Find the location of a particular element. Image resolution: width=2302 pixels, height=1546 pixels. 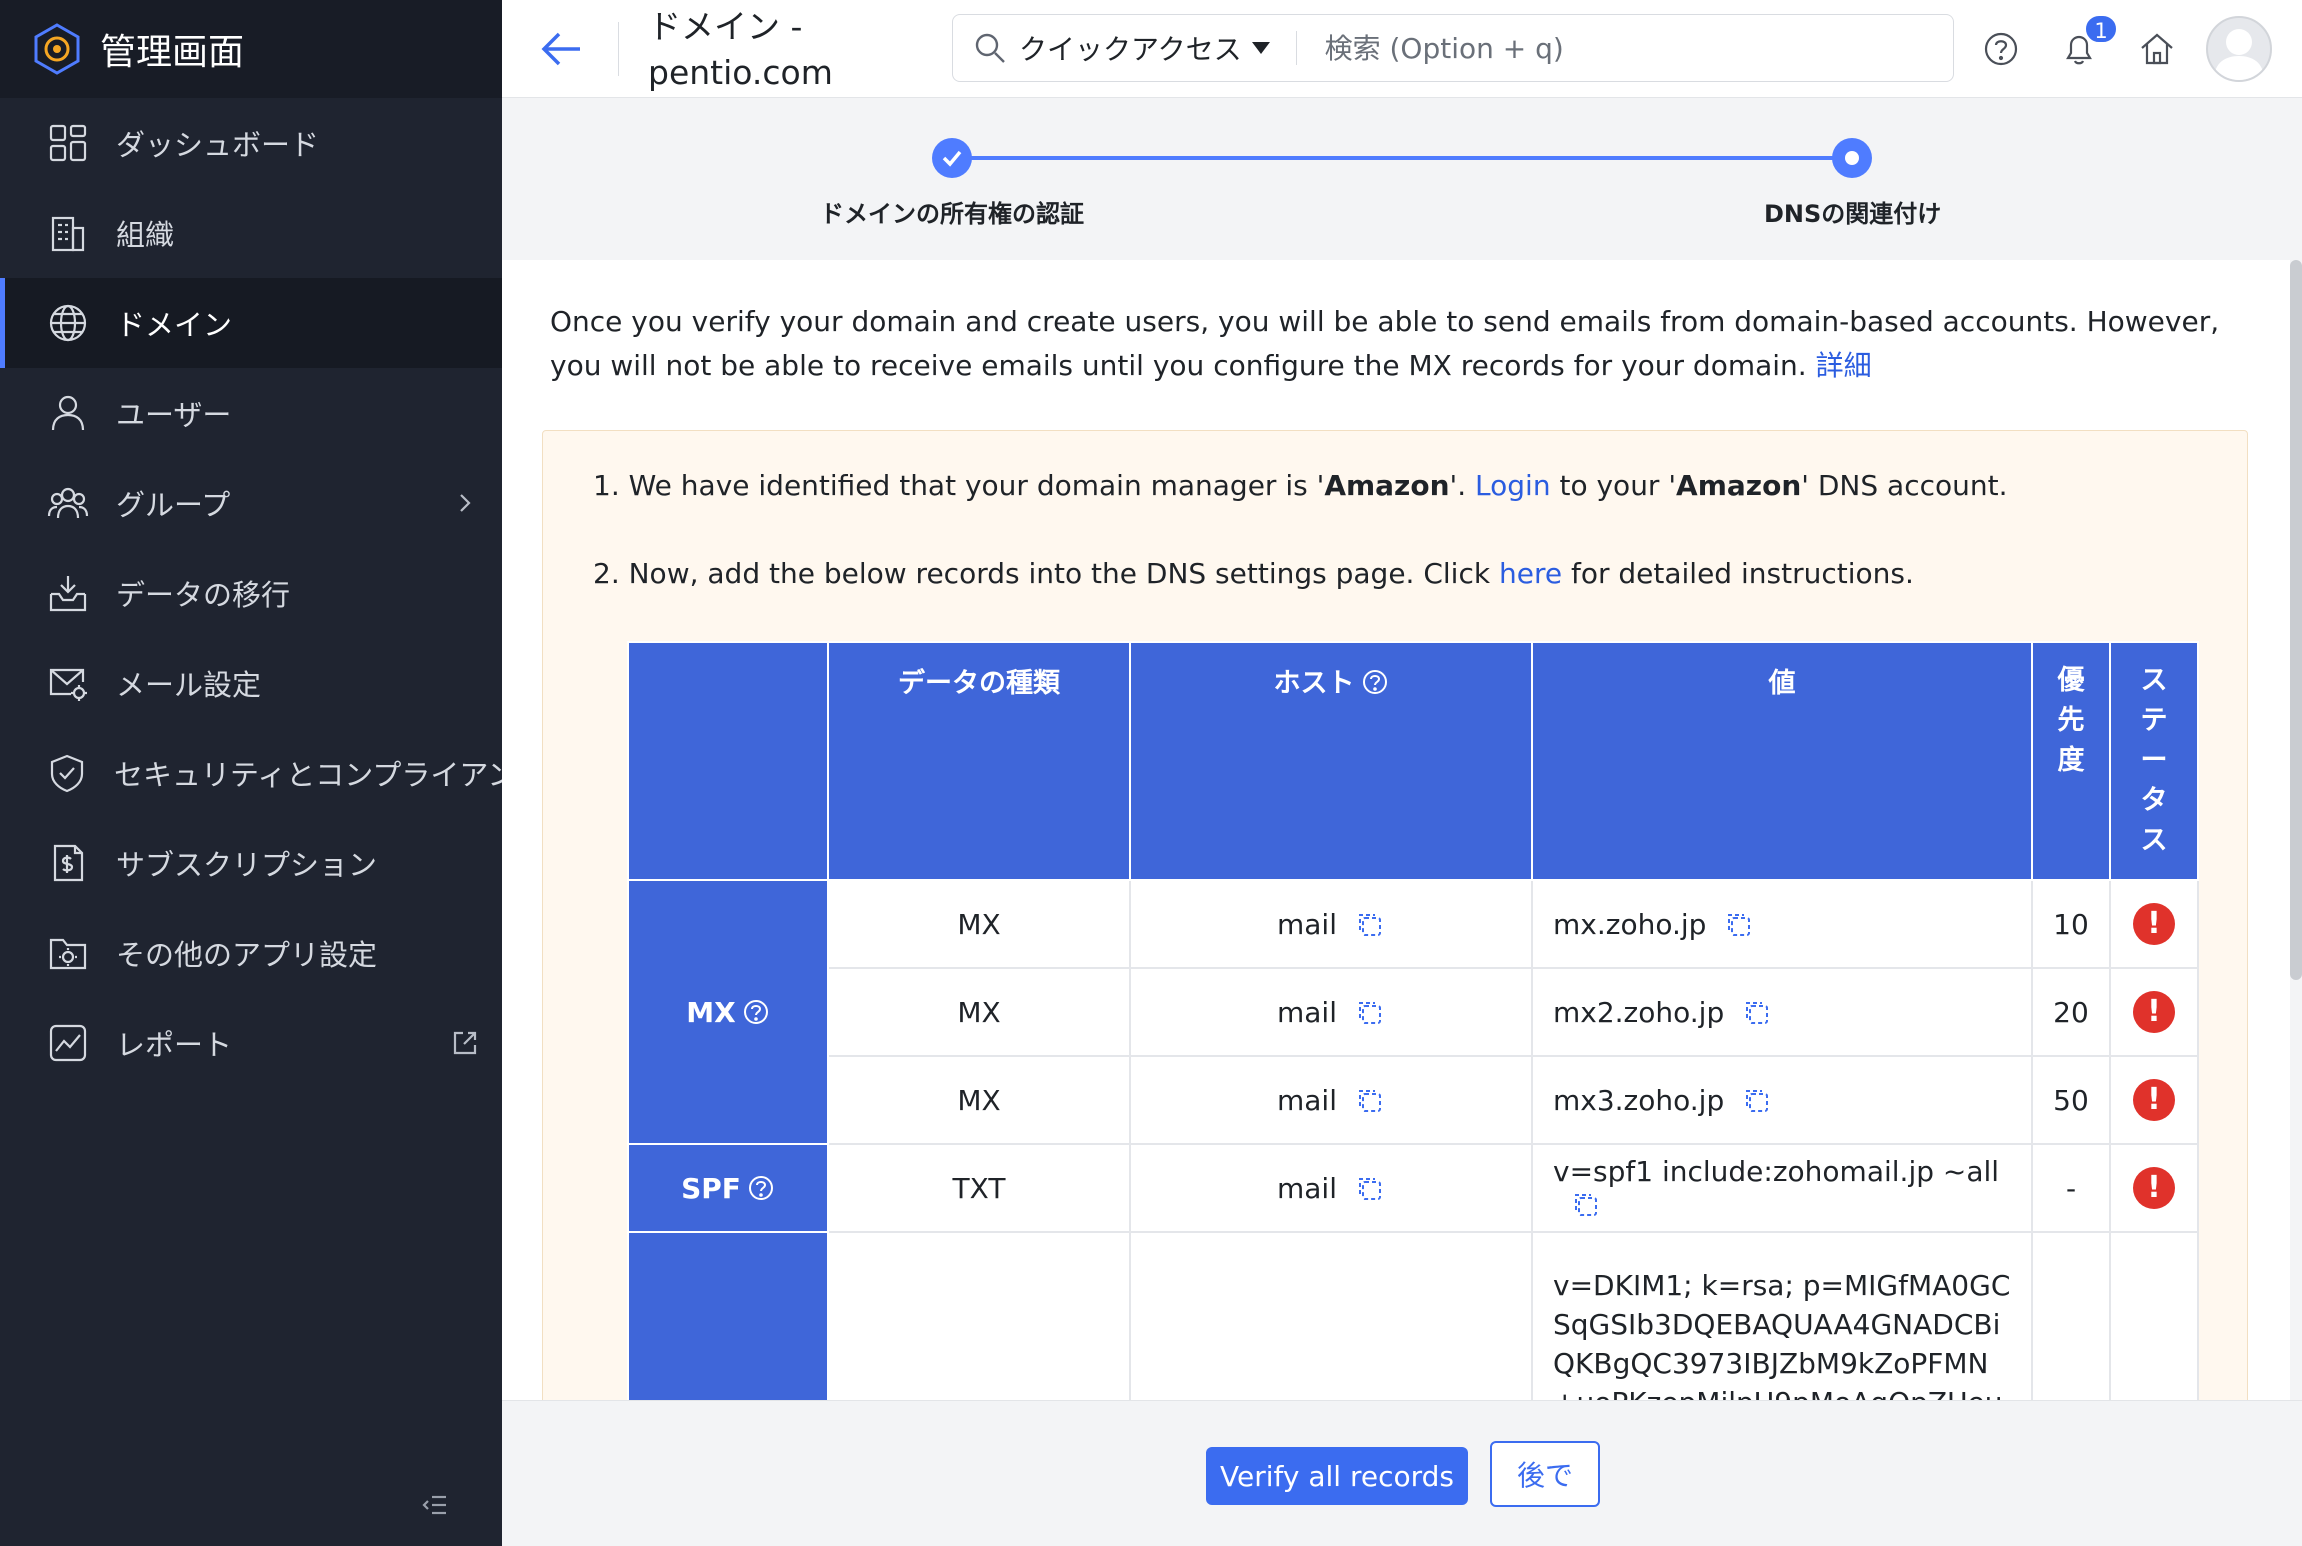

user-icon is located at coordinates (68, 413).